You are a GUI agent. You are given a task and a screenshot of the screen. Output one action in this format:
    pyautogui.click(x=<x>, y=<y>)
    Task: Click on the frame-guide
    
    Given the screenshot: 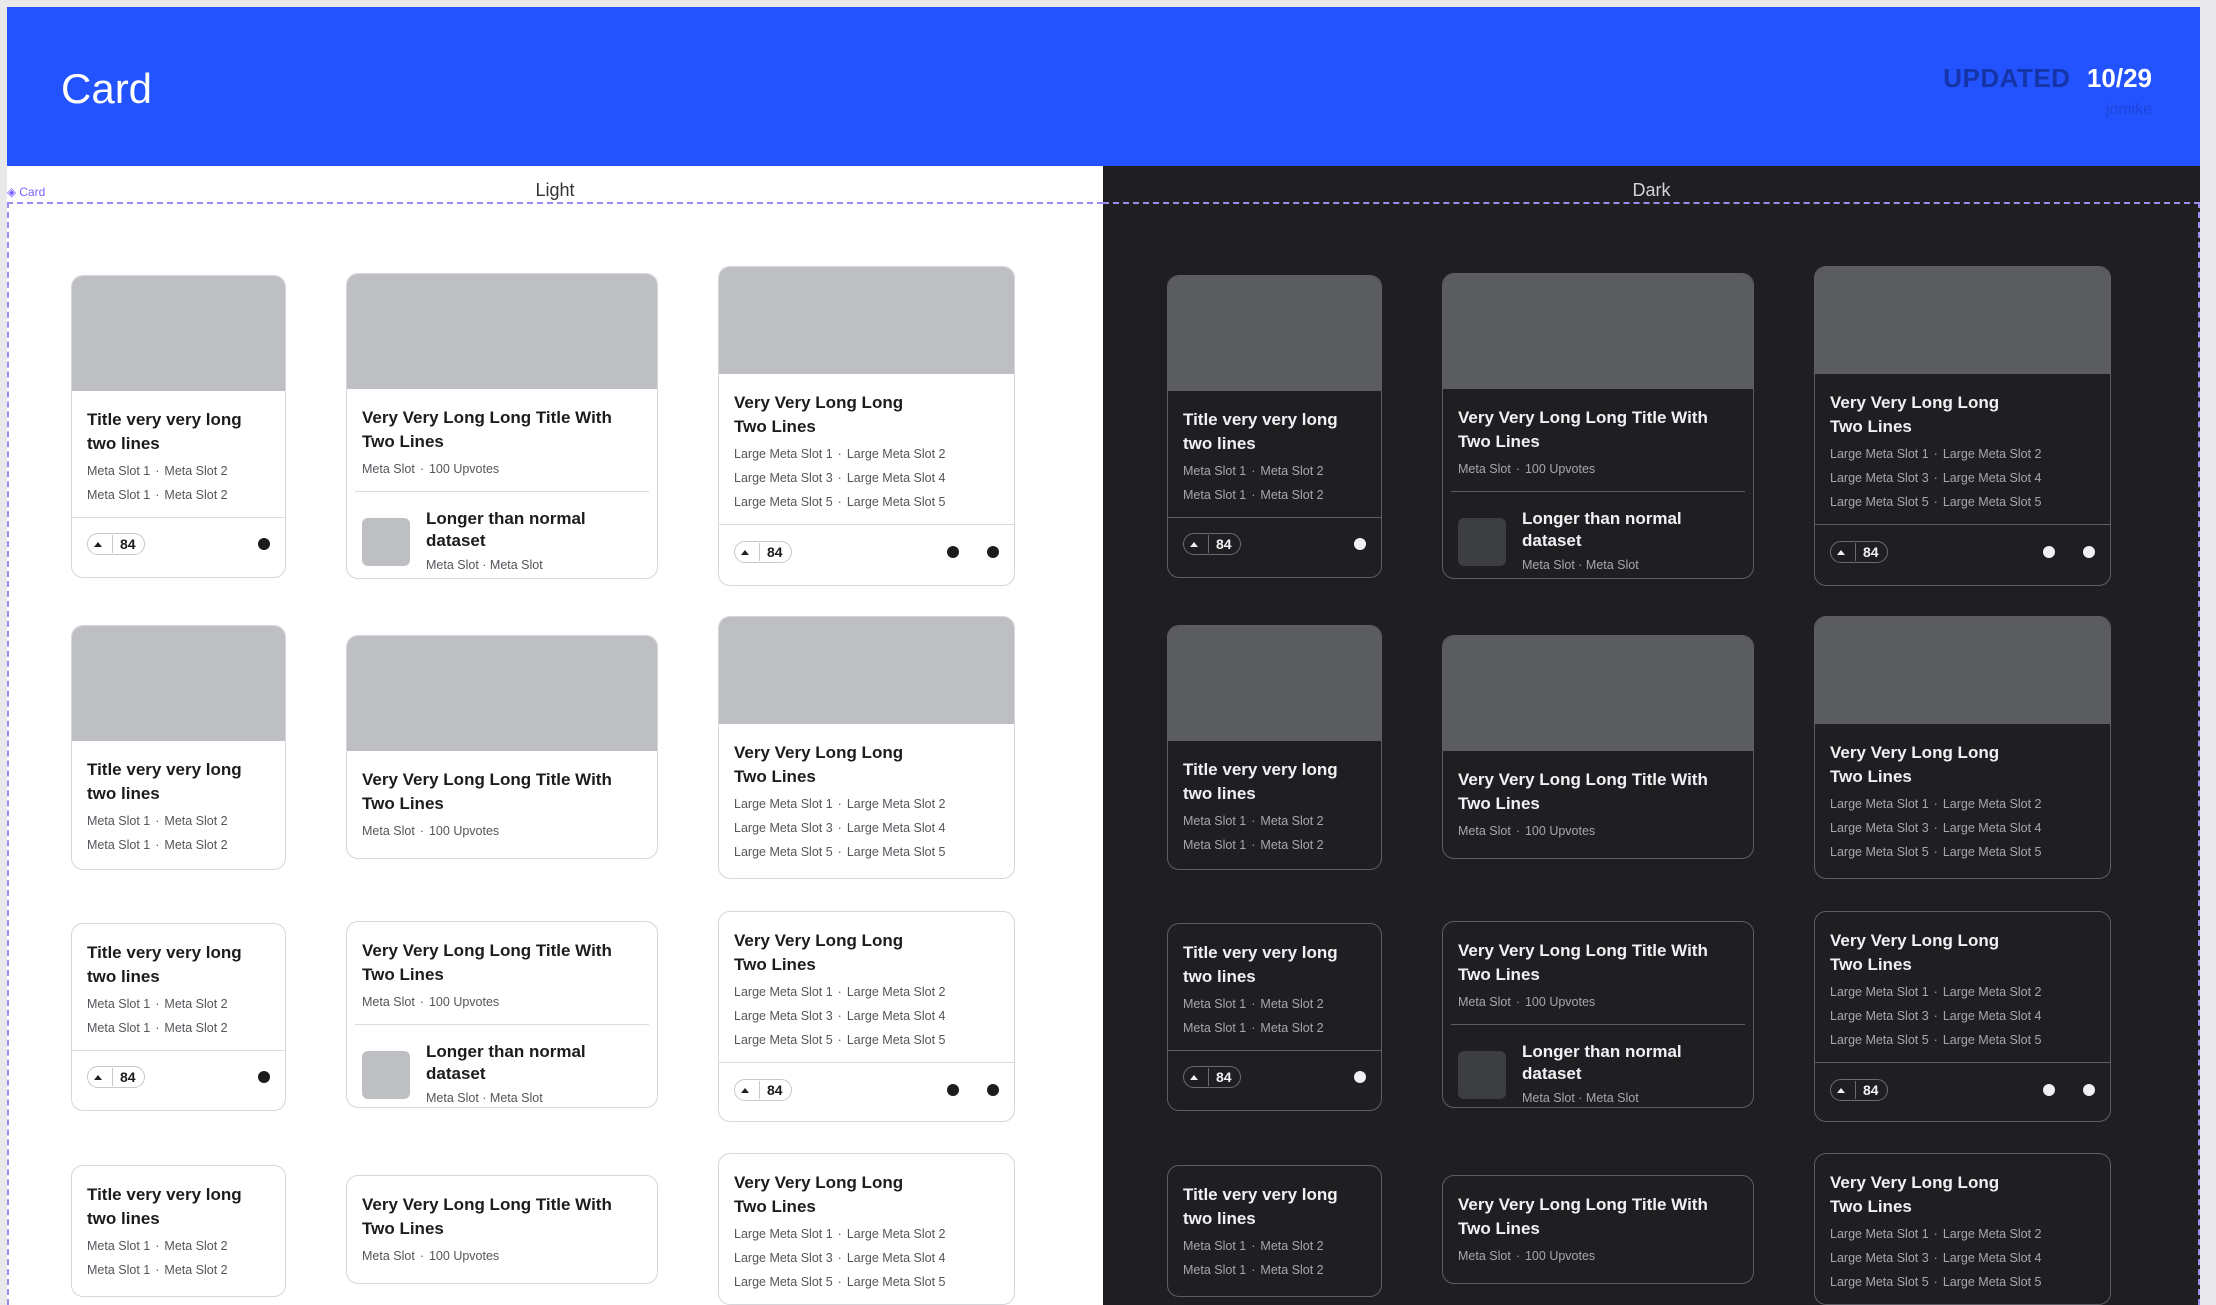 What is the action you would take?
    pyautogui.click(x=1651, y=203)
    